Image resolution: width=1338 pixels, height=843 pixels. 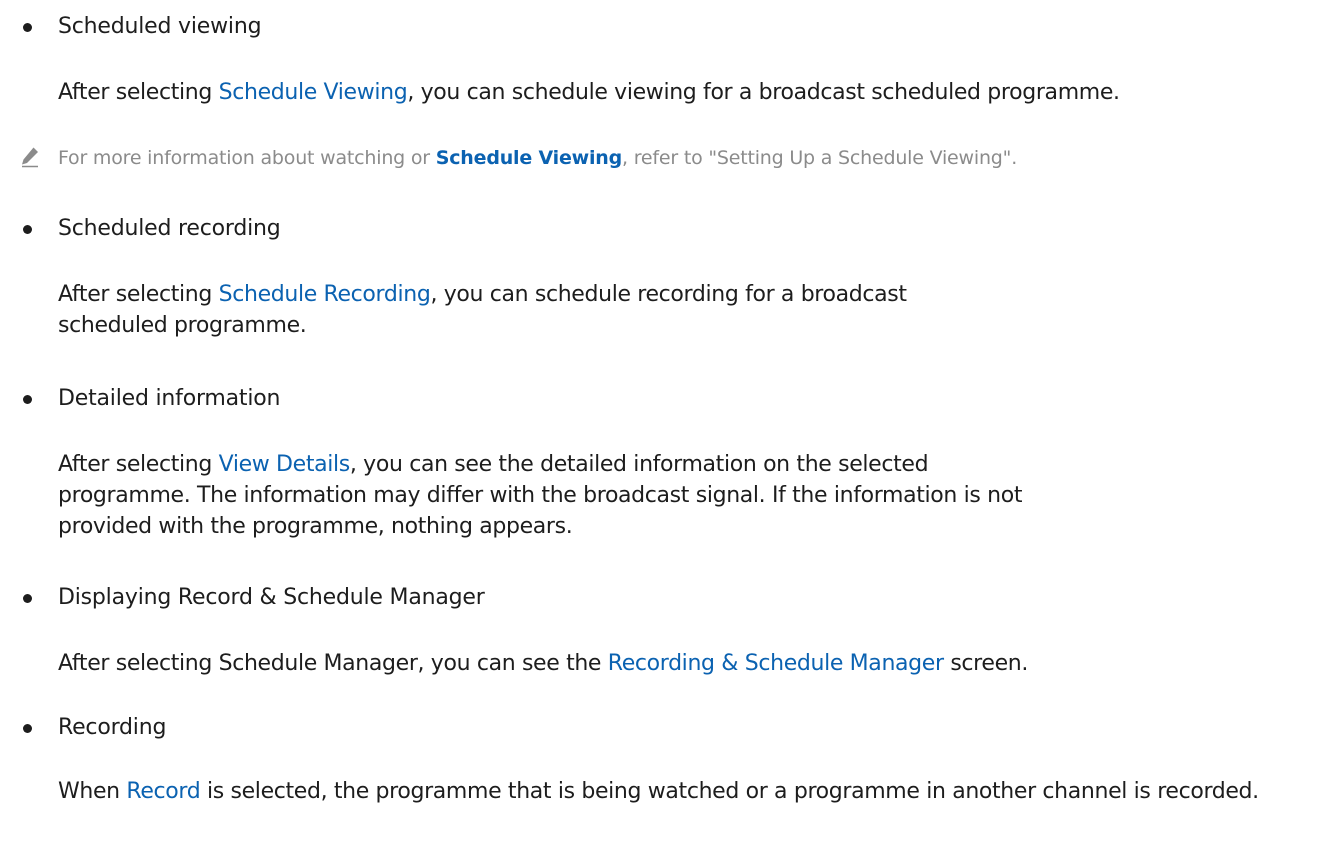 I want to click on item-title: Displaying Record & Schedule Manager, so click(x=271, y=597).